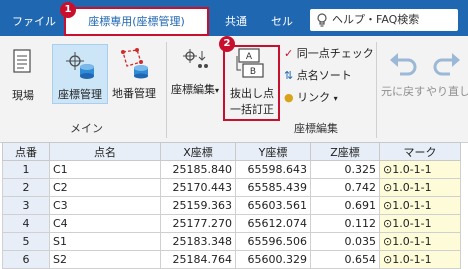  Describe the element at coordinates (26, 259) in the screenshot. I see `cell-num: 6` at that location.